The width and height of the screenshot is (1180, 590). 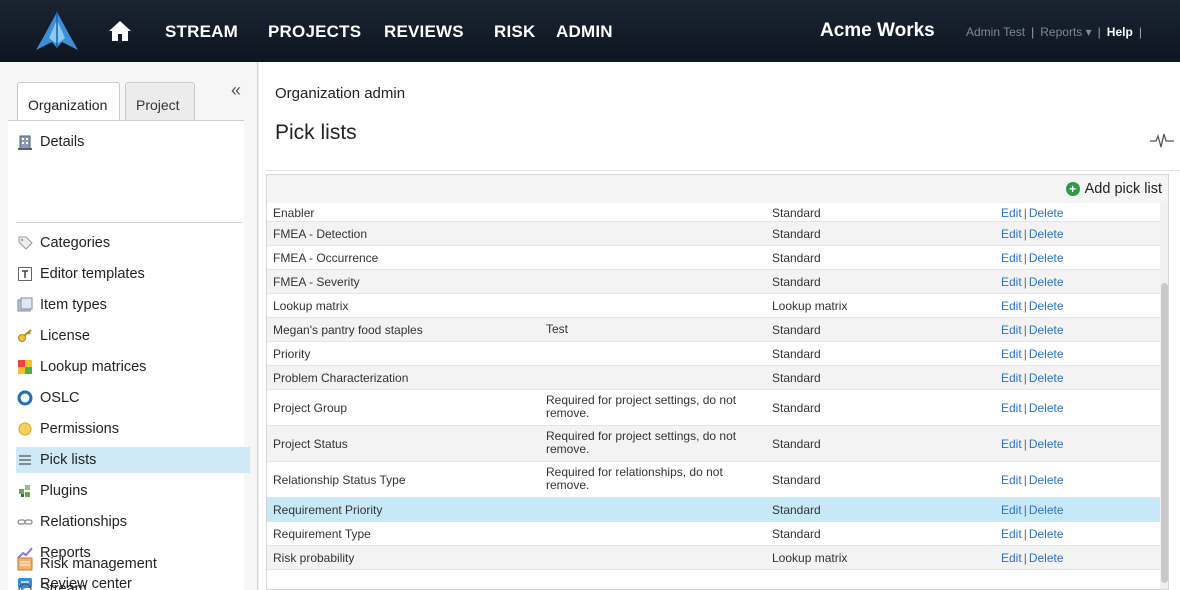 I want to click on sidebar-item-pick-lists: Pick lists, so click(x=133, y=460).